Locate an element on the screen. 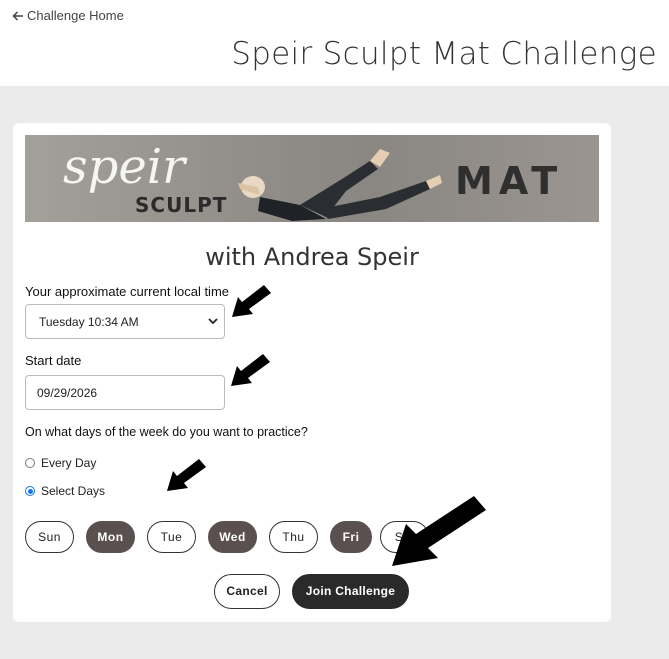  banner-figure-image is located at coordinates (340, 185).